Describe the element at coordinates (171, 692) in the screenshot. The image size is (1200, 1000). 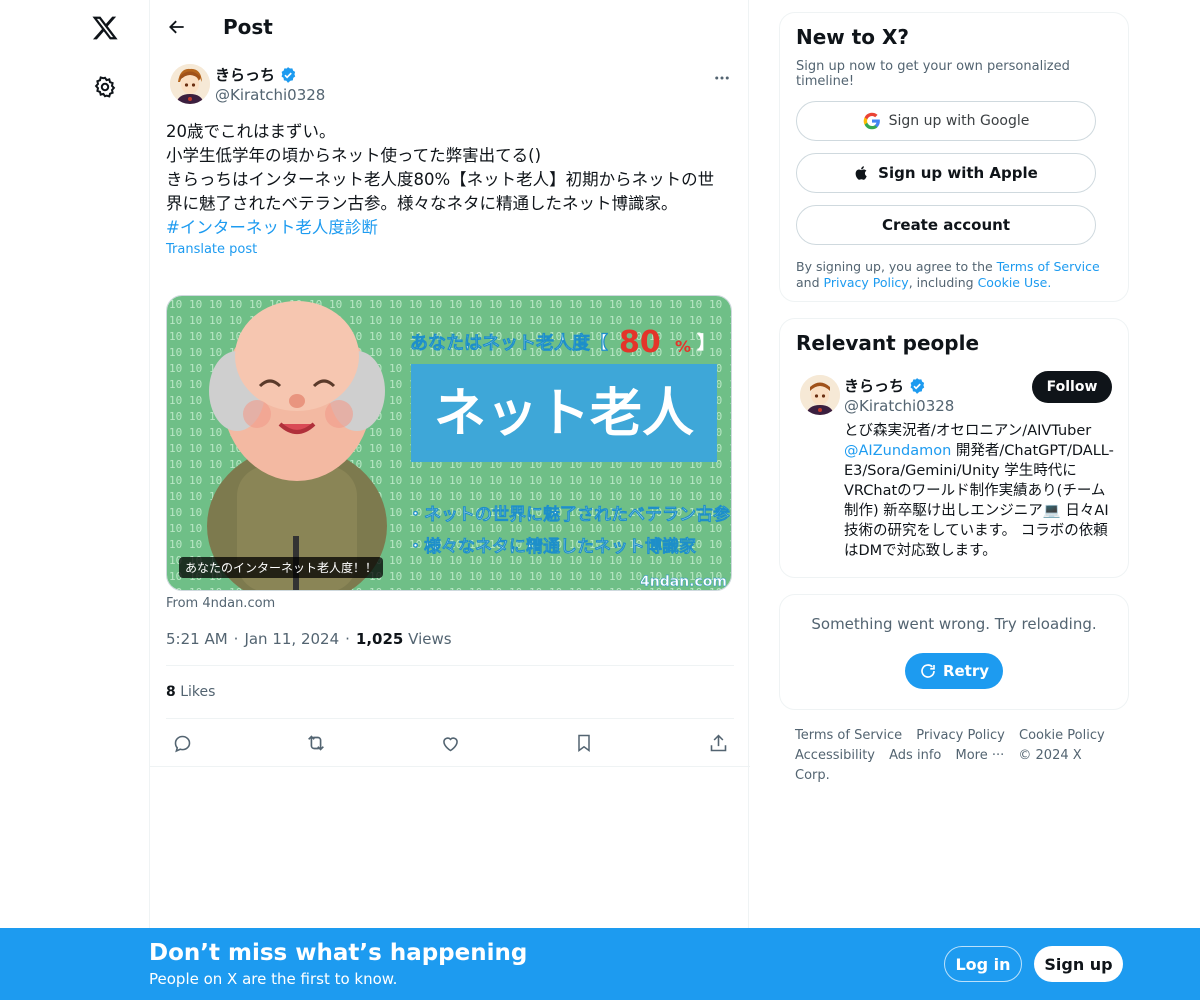
I see `likes-count: 8` at that location.